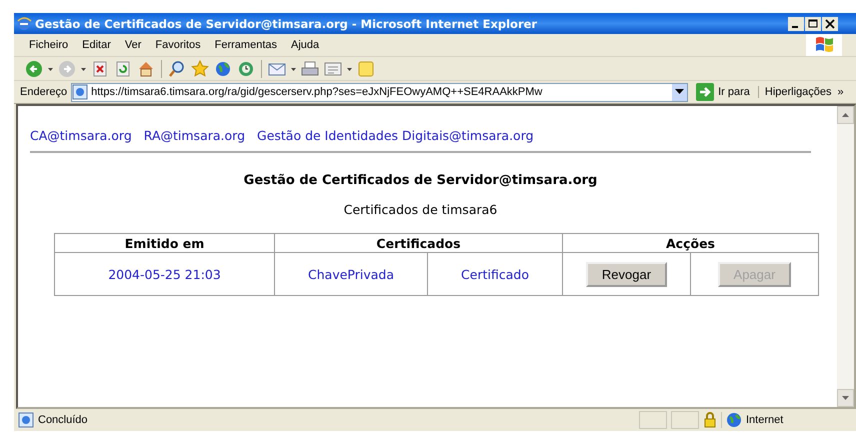 Image resolution: width=856 pixels, height=435 pixels. I want to click on minimize-icon, so click(796, 23).